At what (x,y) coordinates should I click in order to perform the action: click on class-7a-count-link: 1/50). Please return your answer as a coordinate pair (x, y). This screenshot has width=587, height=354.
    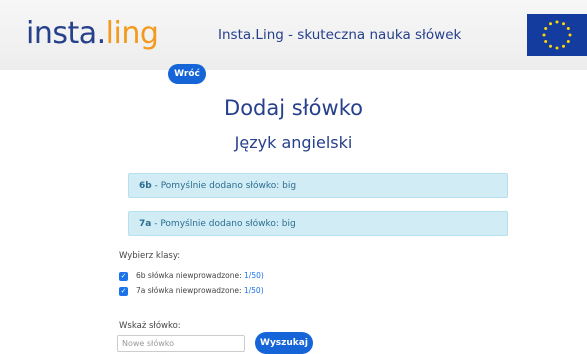
    Looking at the image, I should click on (254, 290).